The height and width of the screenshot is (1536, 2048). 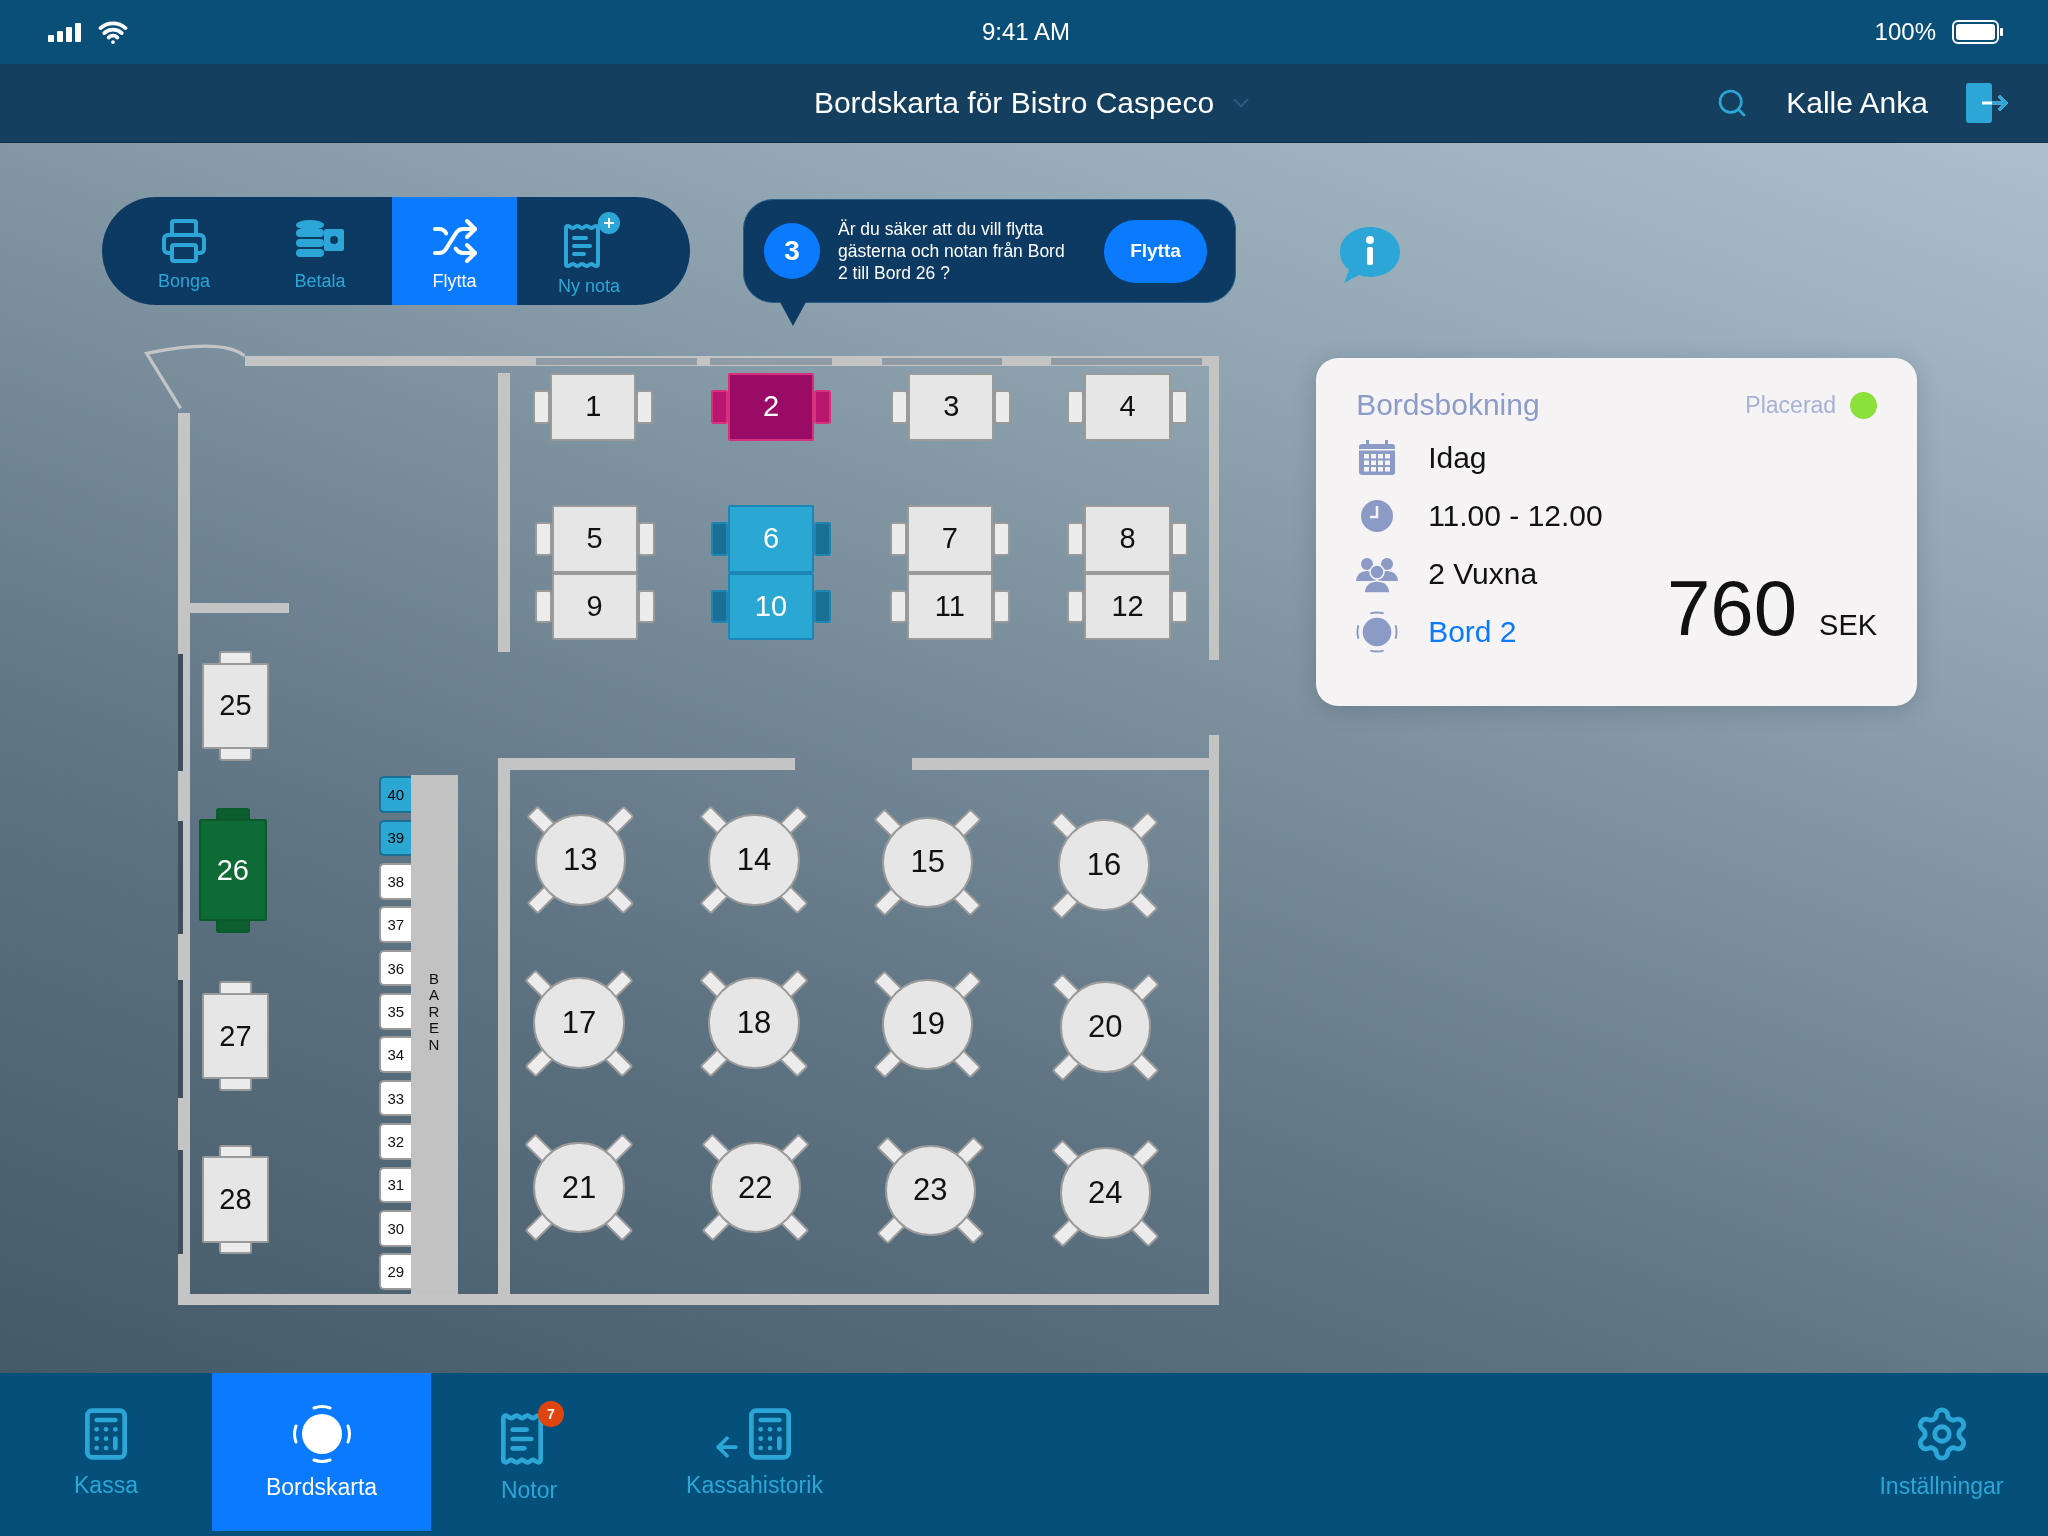 What do you see at coordinates (454, 240) in the screenshot?
I see `shuffle-icon` at bounding box center [454, 240].